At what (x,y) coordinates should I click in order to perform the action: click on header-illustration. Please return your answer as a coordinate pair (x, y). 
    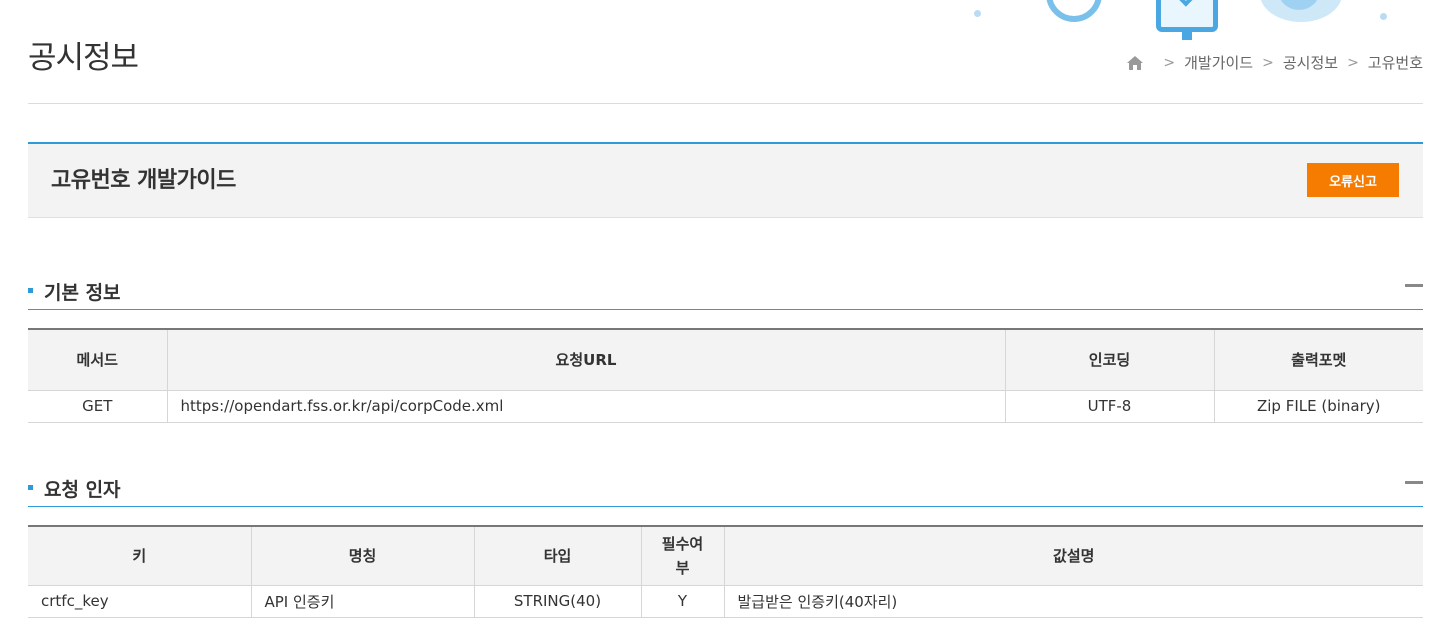
    Looking at the image, I should click on (1180, 20).